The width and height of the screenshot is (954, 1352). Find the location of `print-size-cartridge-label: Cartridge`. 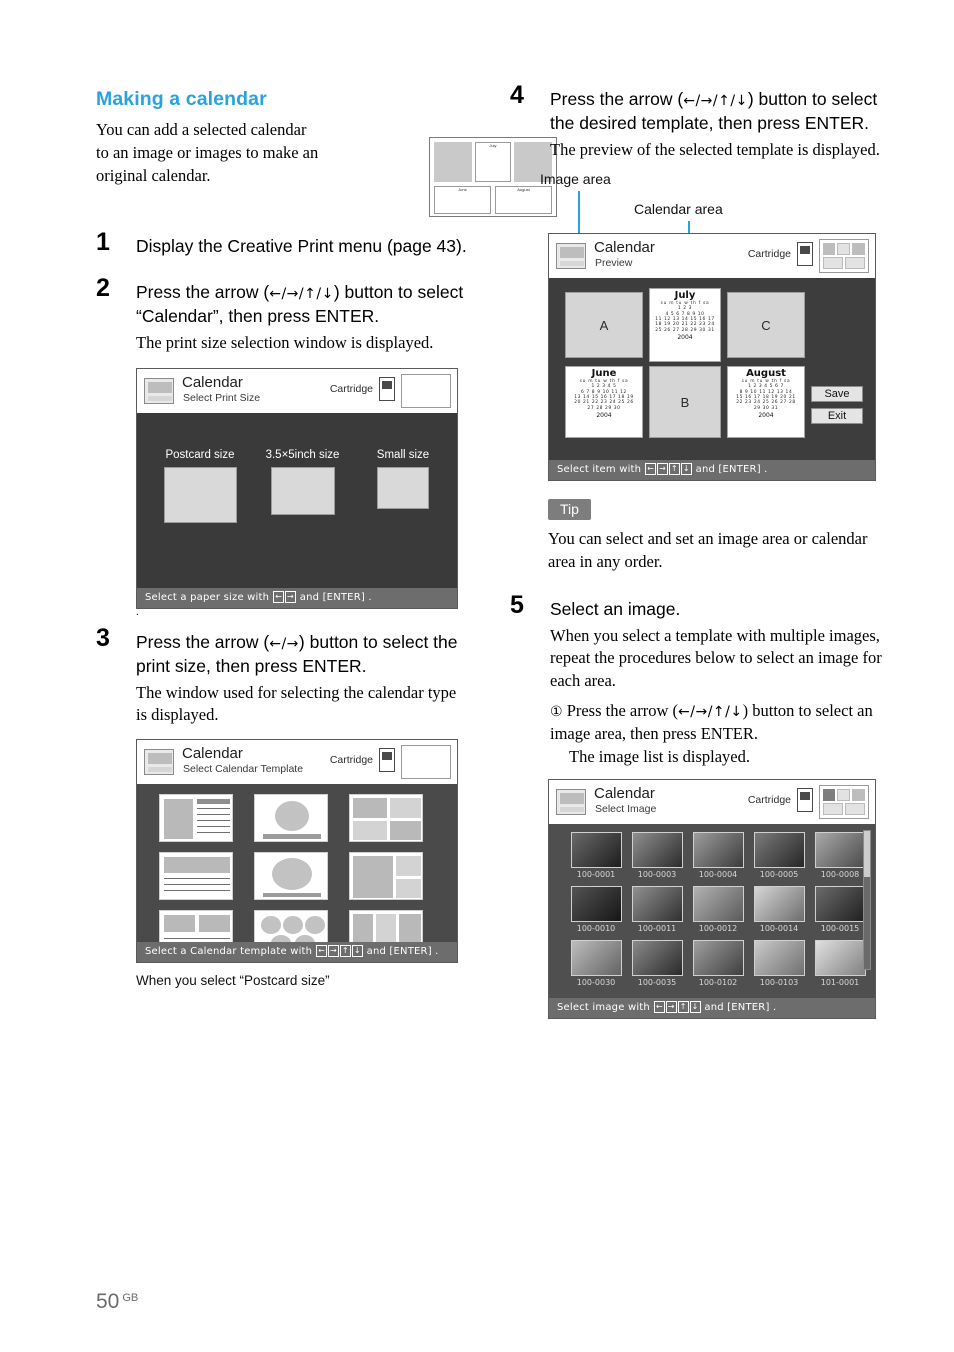

print-size-cartridge-label: Cartridge is located at coordinates (351, 389).